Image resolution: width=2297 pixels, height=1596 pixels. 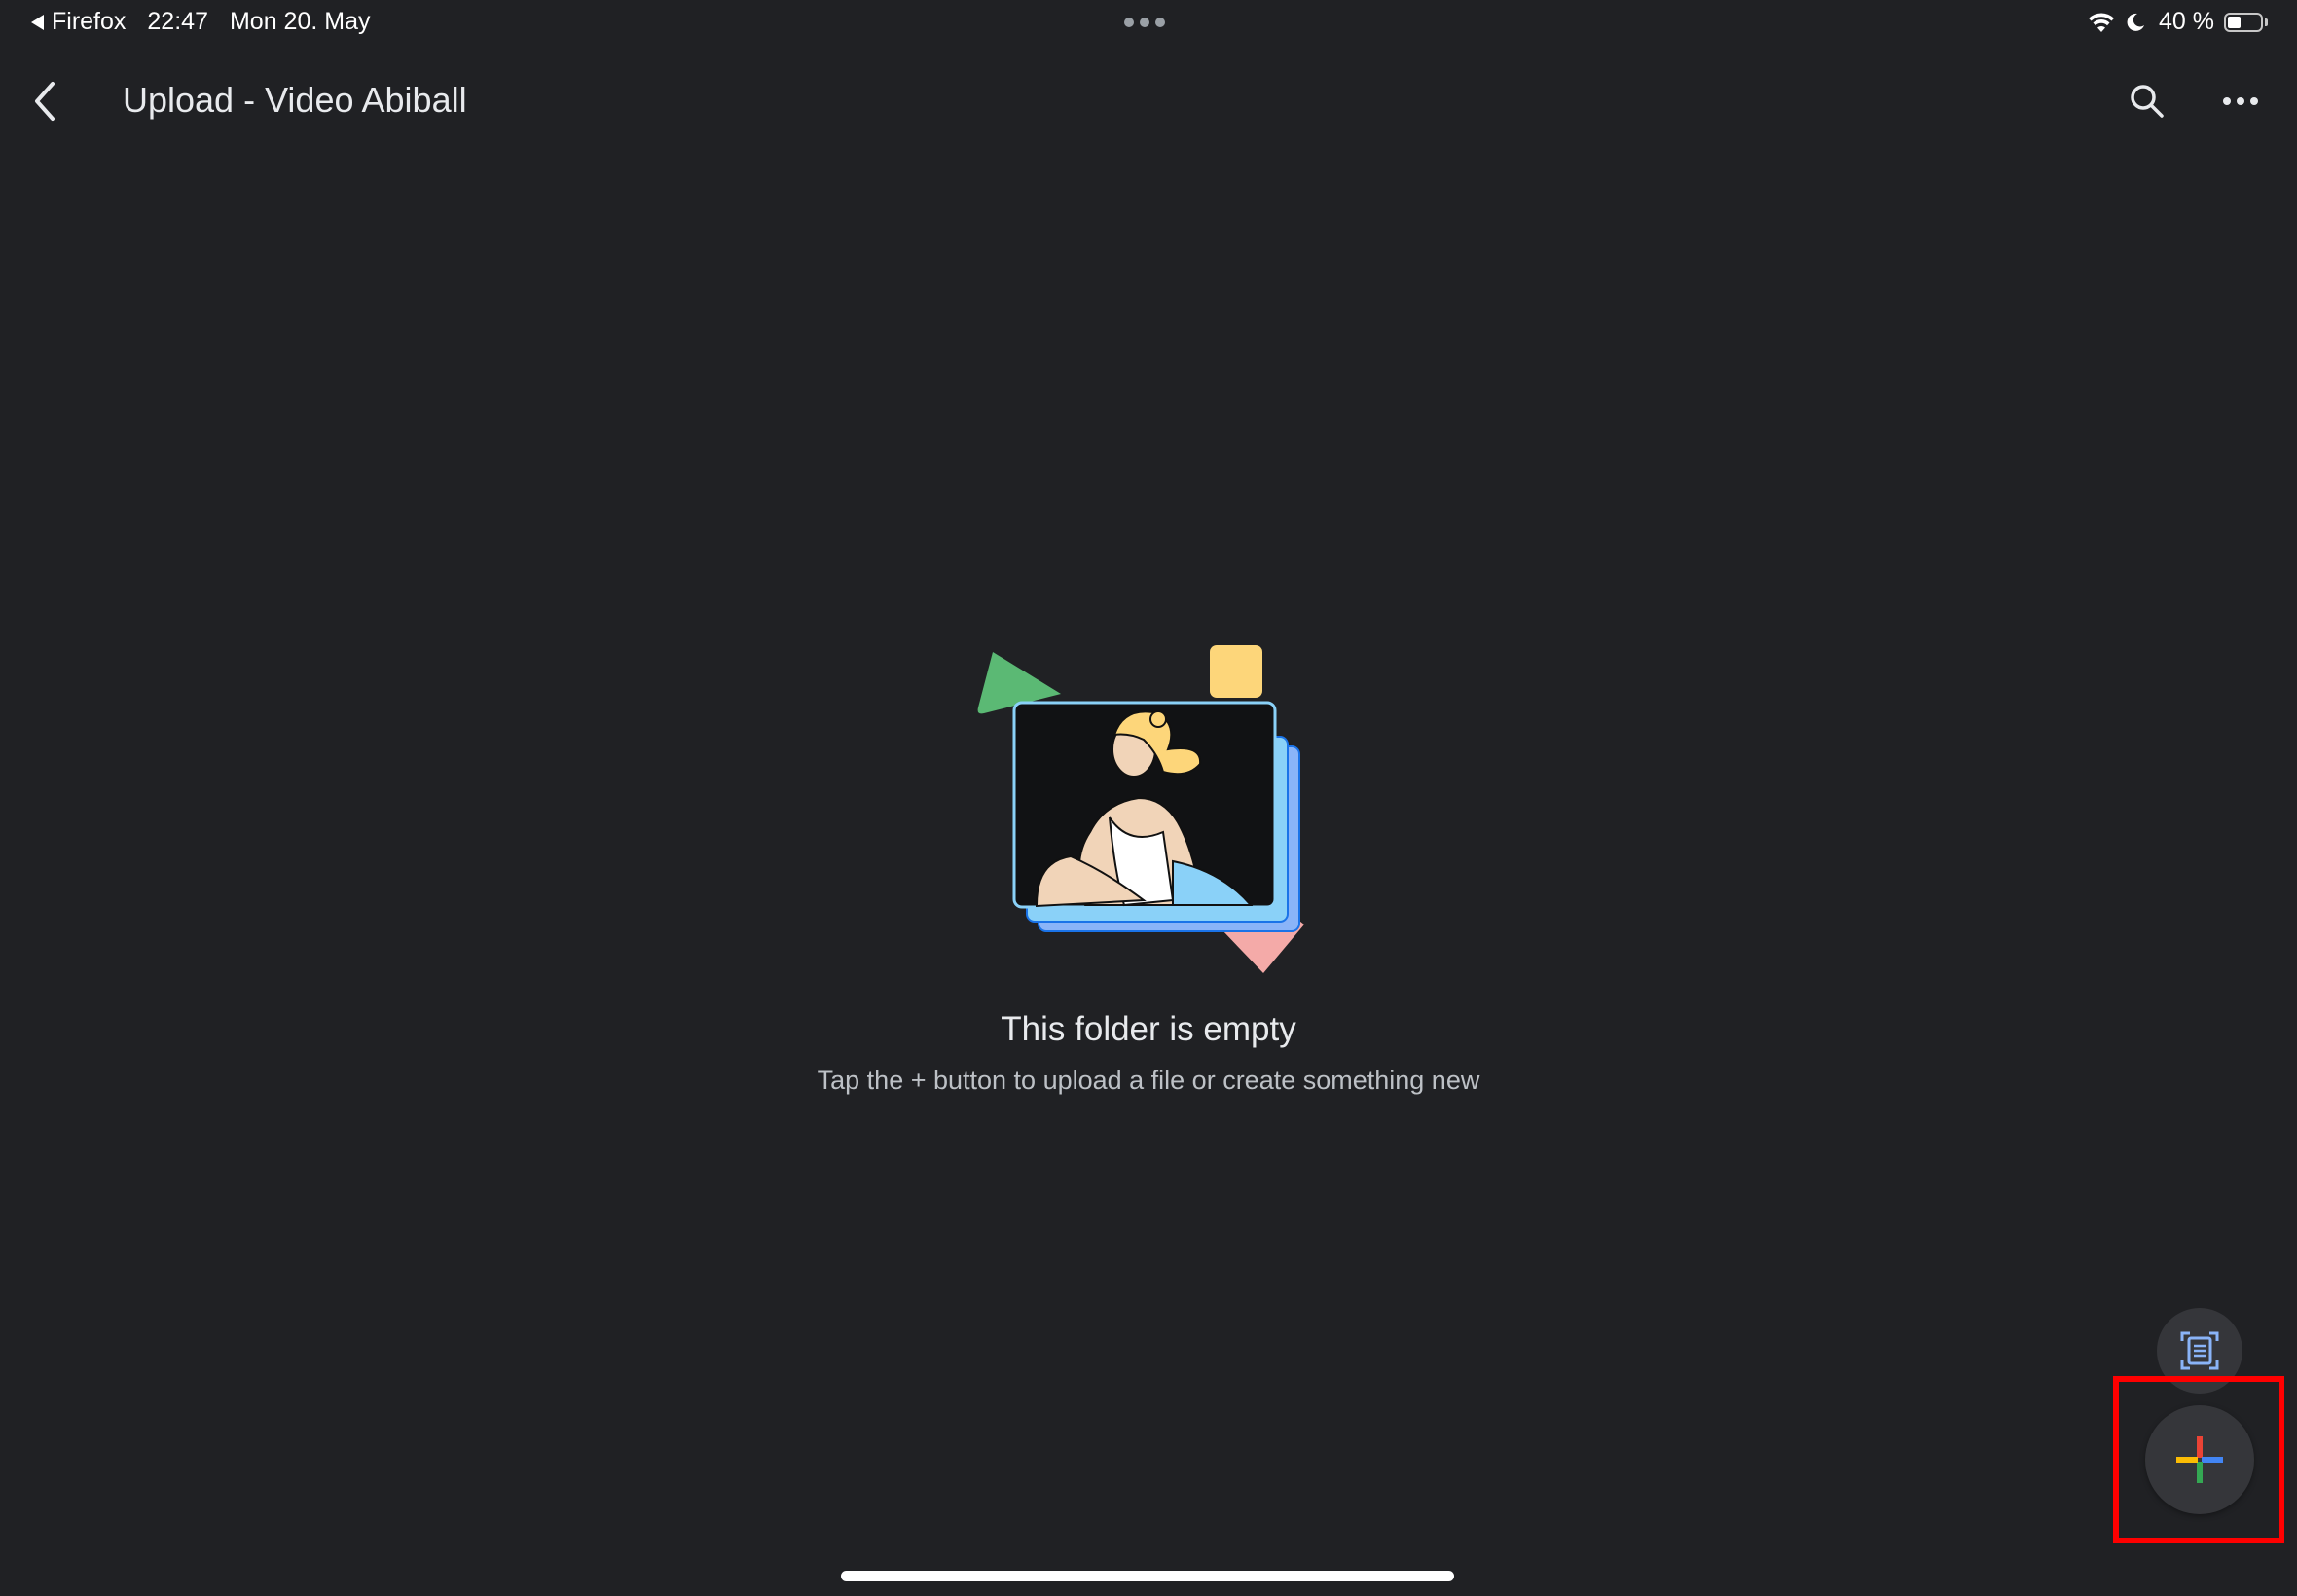 I want to click on wifi-icon, so click(x=2102, y=22).